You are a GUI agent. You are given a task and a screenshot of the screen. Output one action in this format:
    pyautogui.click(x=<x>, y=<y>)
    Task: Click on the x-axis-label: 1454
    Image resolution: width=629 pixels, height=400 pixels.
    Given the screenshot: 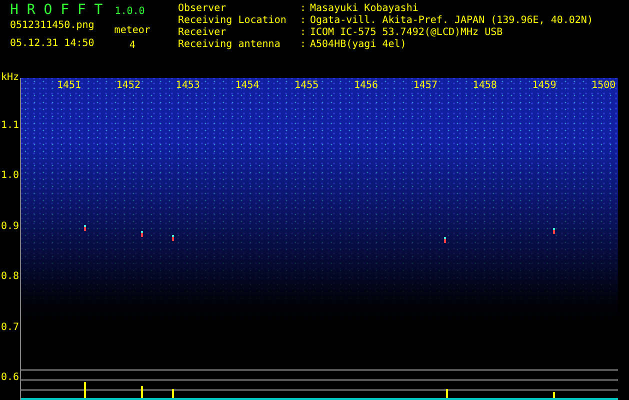 What is the action you would take?
    pyautogui.click(x=247, y=85)
    